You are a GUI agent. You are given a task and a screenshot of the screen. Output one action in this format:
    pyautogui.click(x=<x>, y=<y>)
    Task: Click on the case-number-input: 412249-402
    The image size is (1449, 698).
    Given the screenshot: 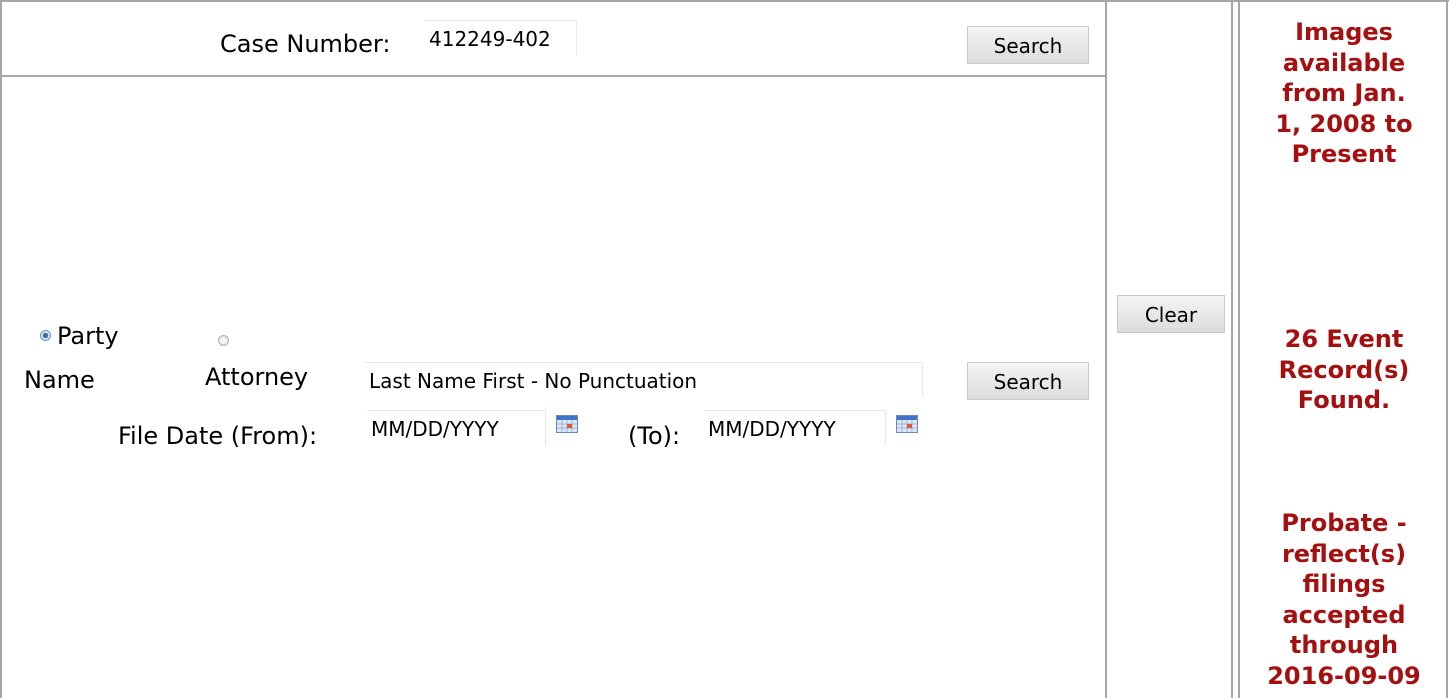 What is the action you would take?
    pyautogui.click(x=501, y=38)
    